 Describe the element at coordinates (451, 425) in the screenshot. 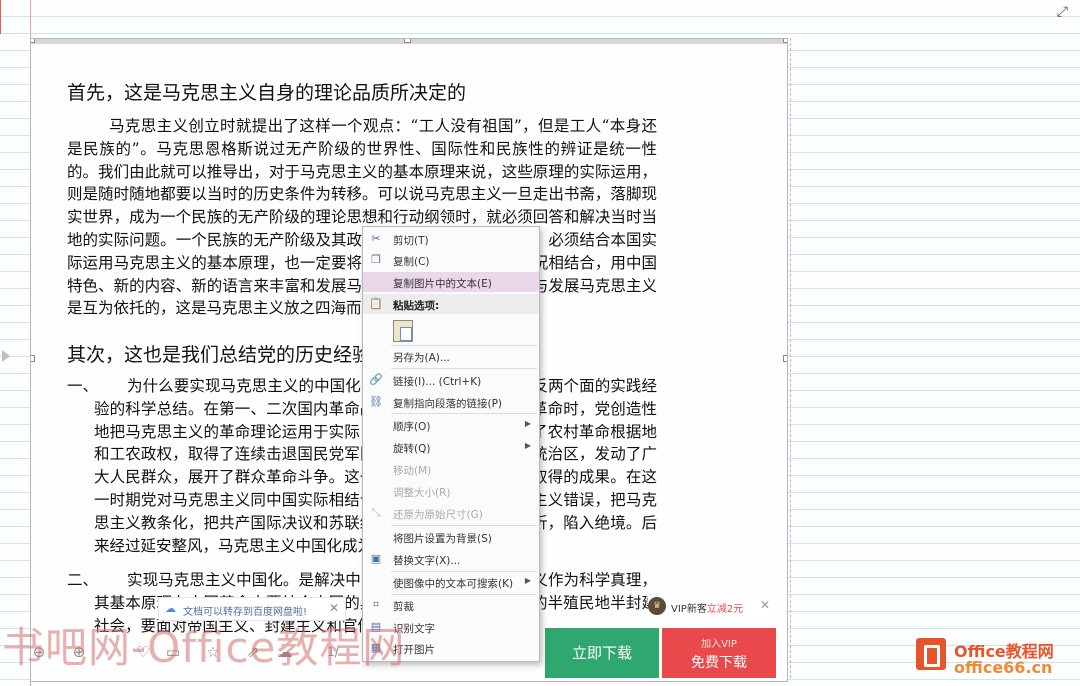

I see `menu-item-order: 顺序(O) ▶` at that location.